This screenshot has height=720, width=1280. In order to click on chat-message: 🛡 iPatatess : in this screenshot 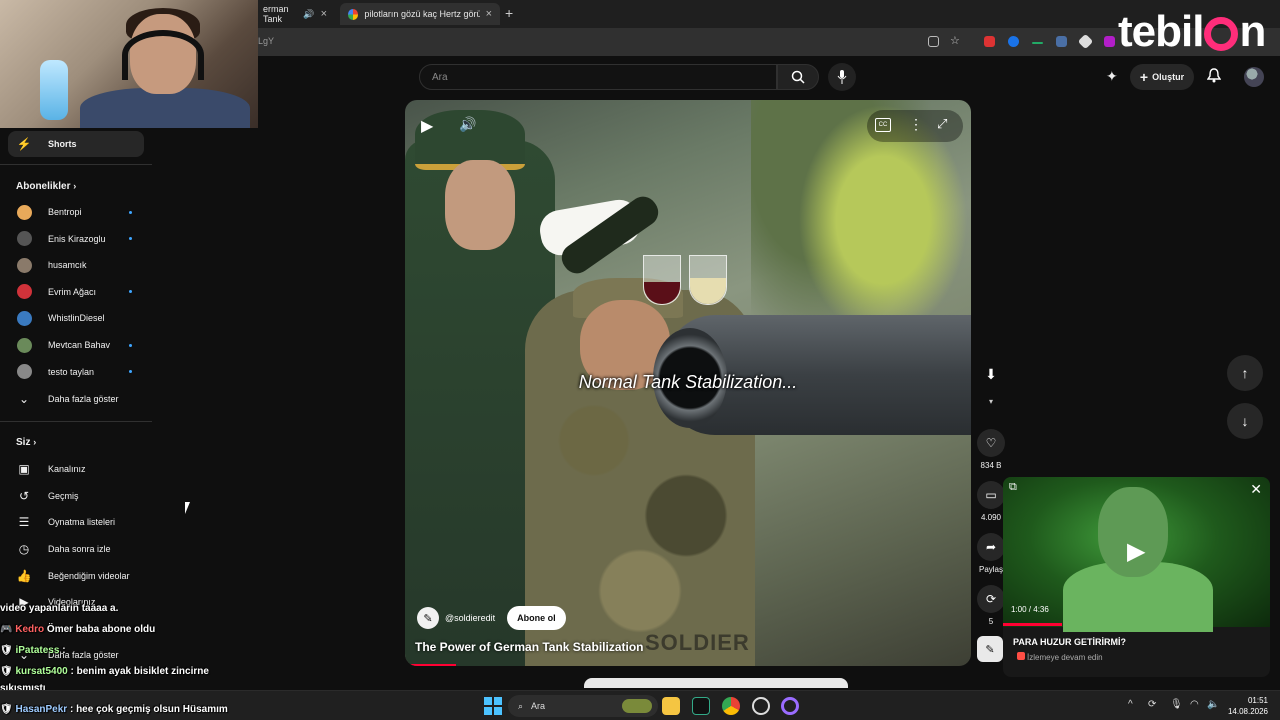, I will do `click(33, 650)`.